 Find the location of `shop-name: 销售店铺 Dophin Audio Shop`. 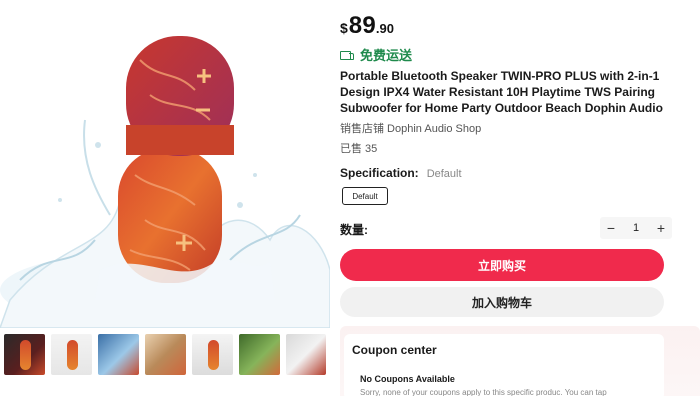

shop-name: 销售店铺 Dophin Audio Shop is located at coordinates (410, 128).